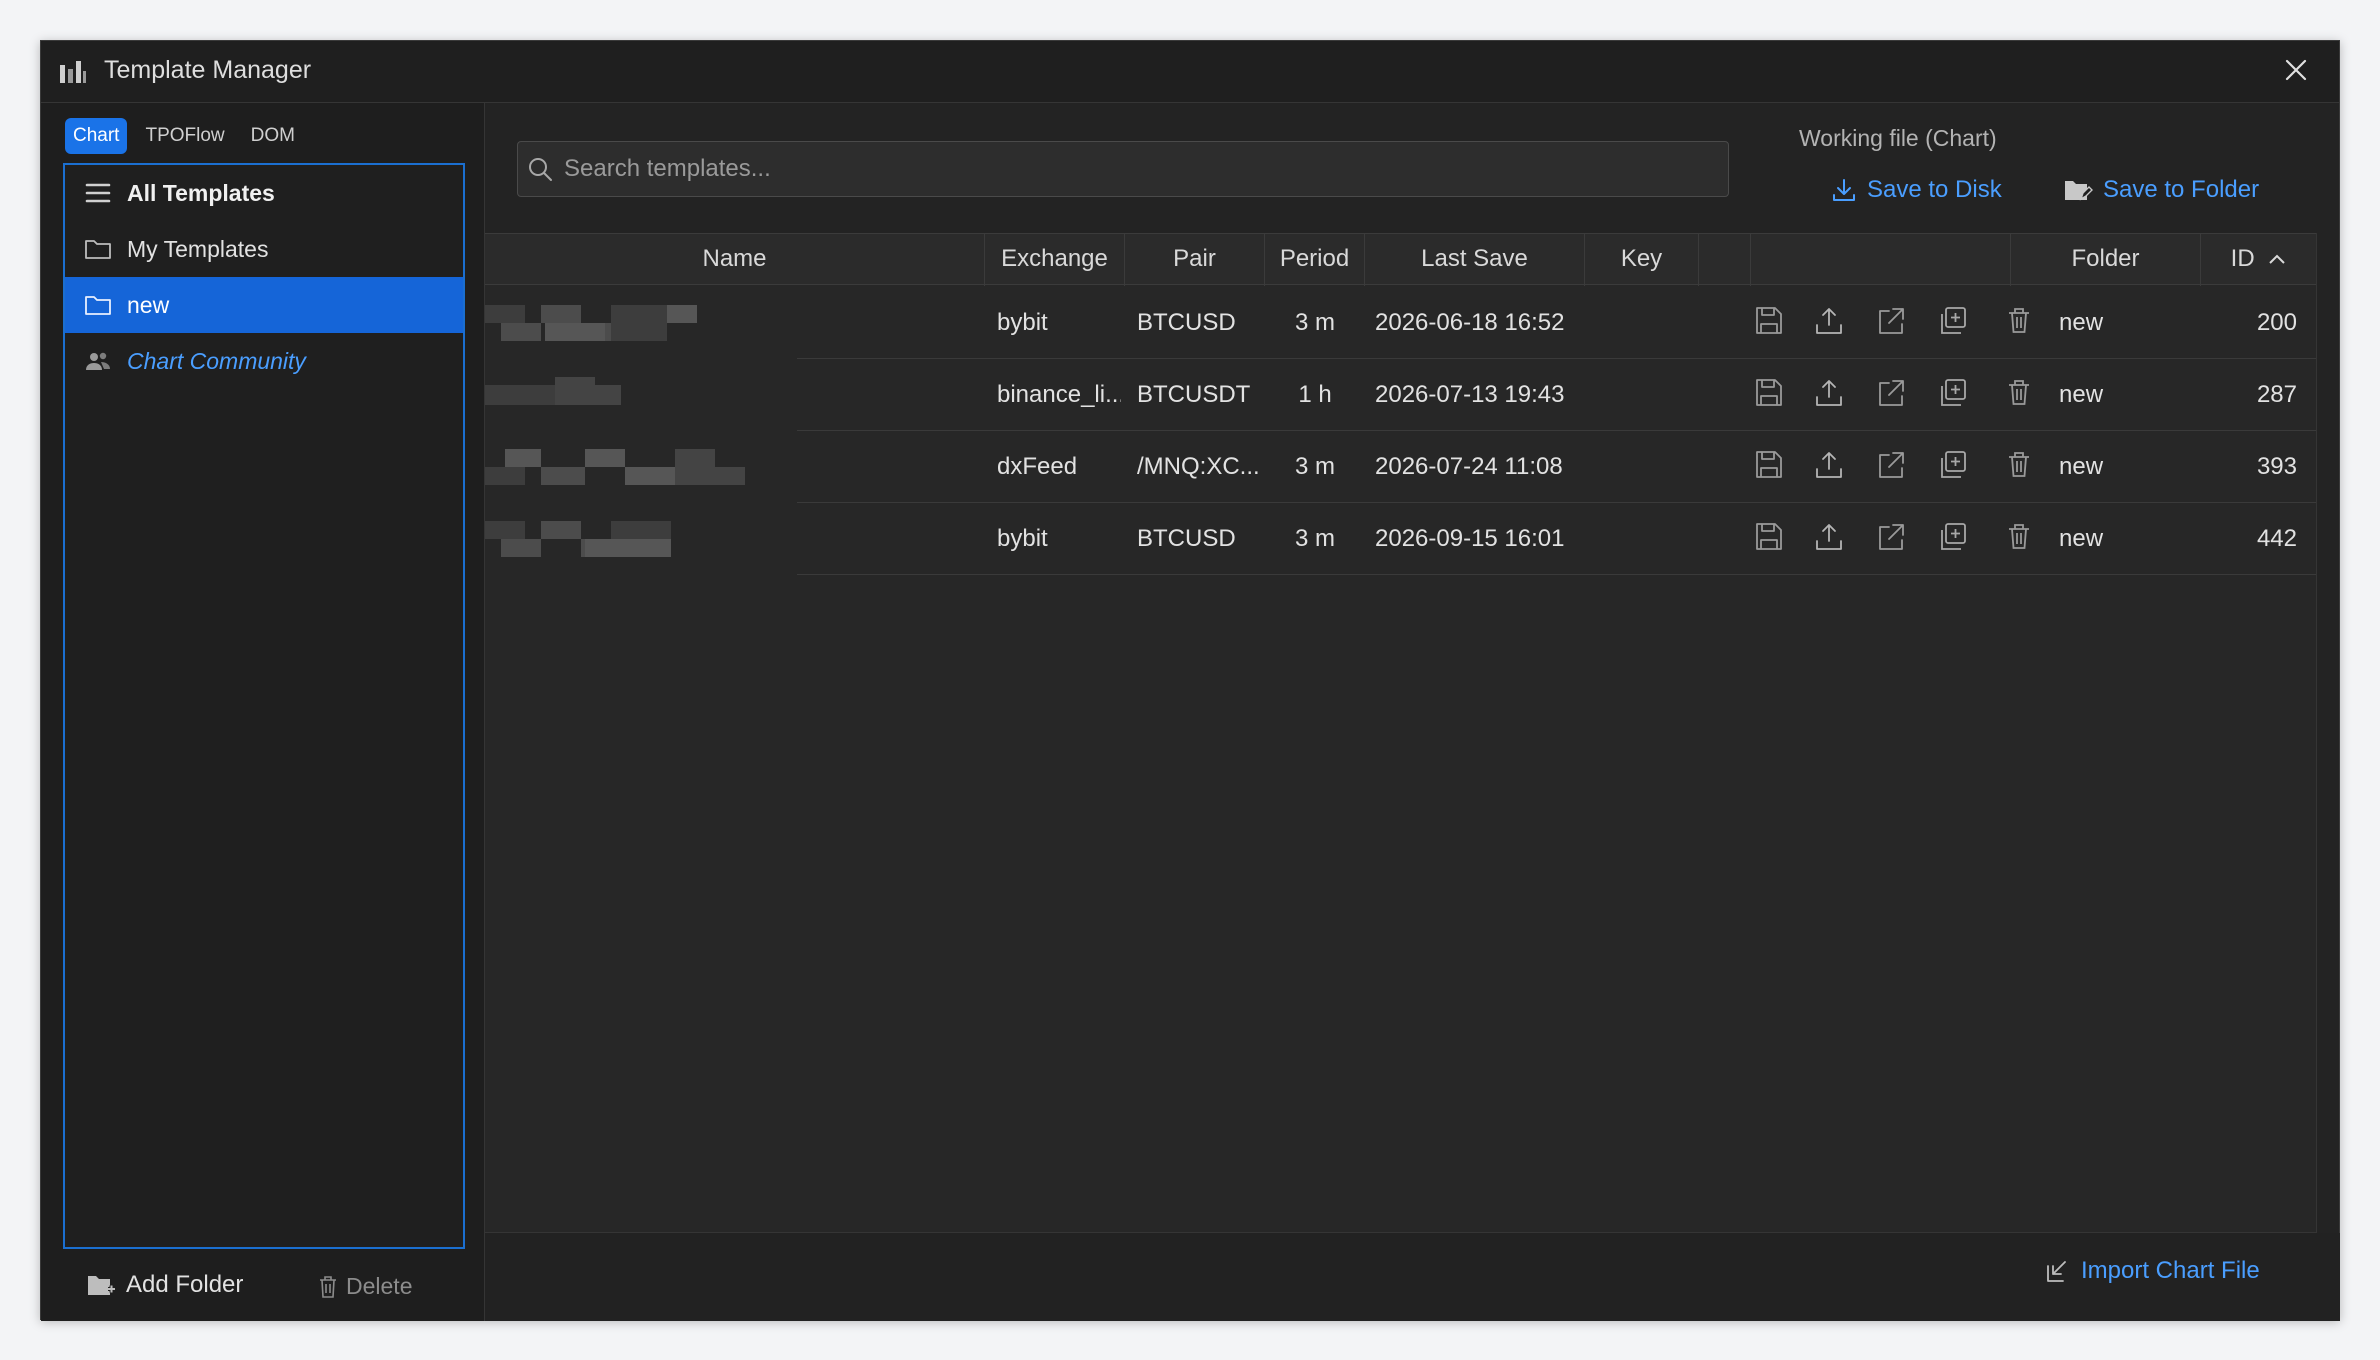  I want to click on delete-folder-button: Delete, so click(365, 1286).